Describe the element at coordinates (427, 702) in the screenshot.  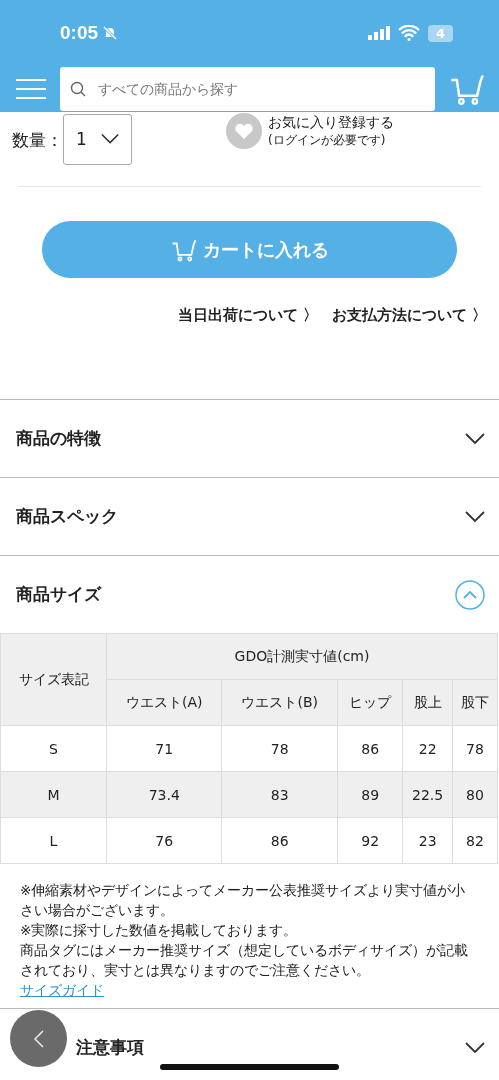
I see `table-header: 股上` at that location.